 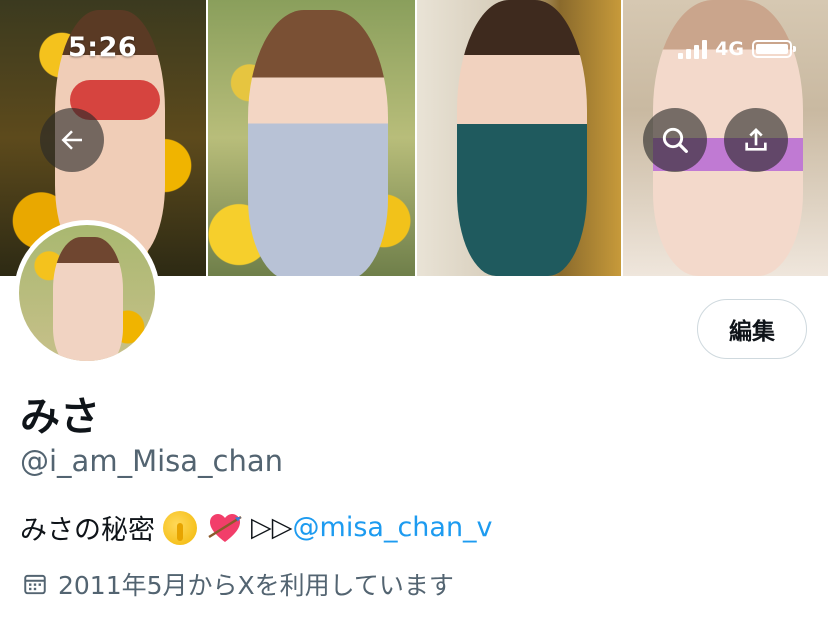 I want to click on battery-icon, so click(x=774, y=49).